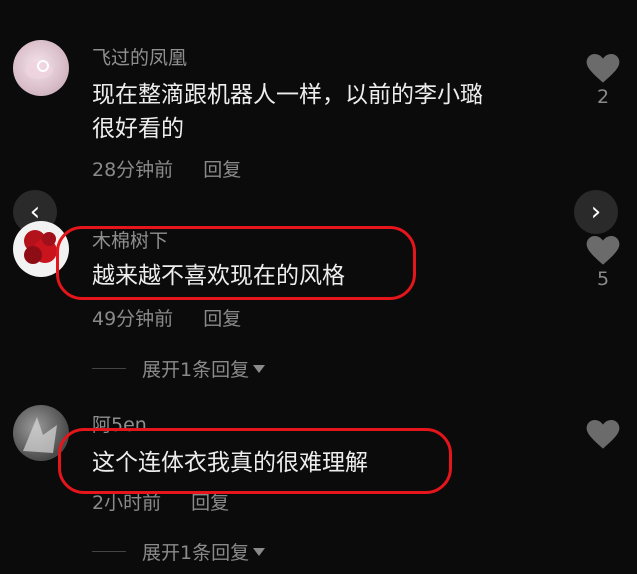 The width and height of the screenshot is (637, 574). I want to click on avatar, so click(41, 68).